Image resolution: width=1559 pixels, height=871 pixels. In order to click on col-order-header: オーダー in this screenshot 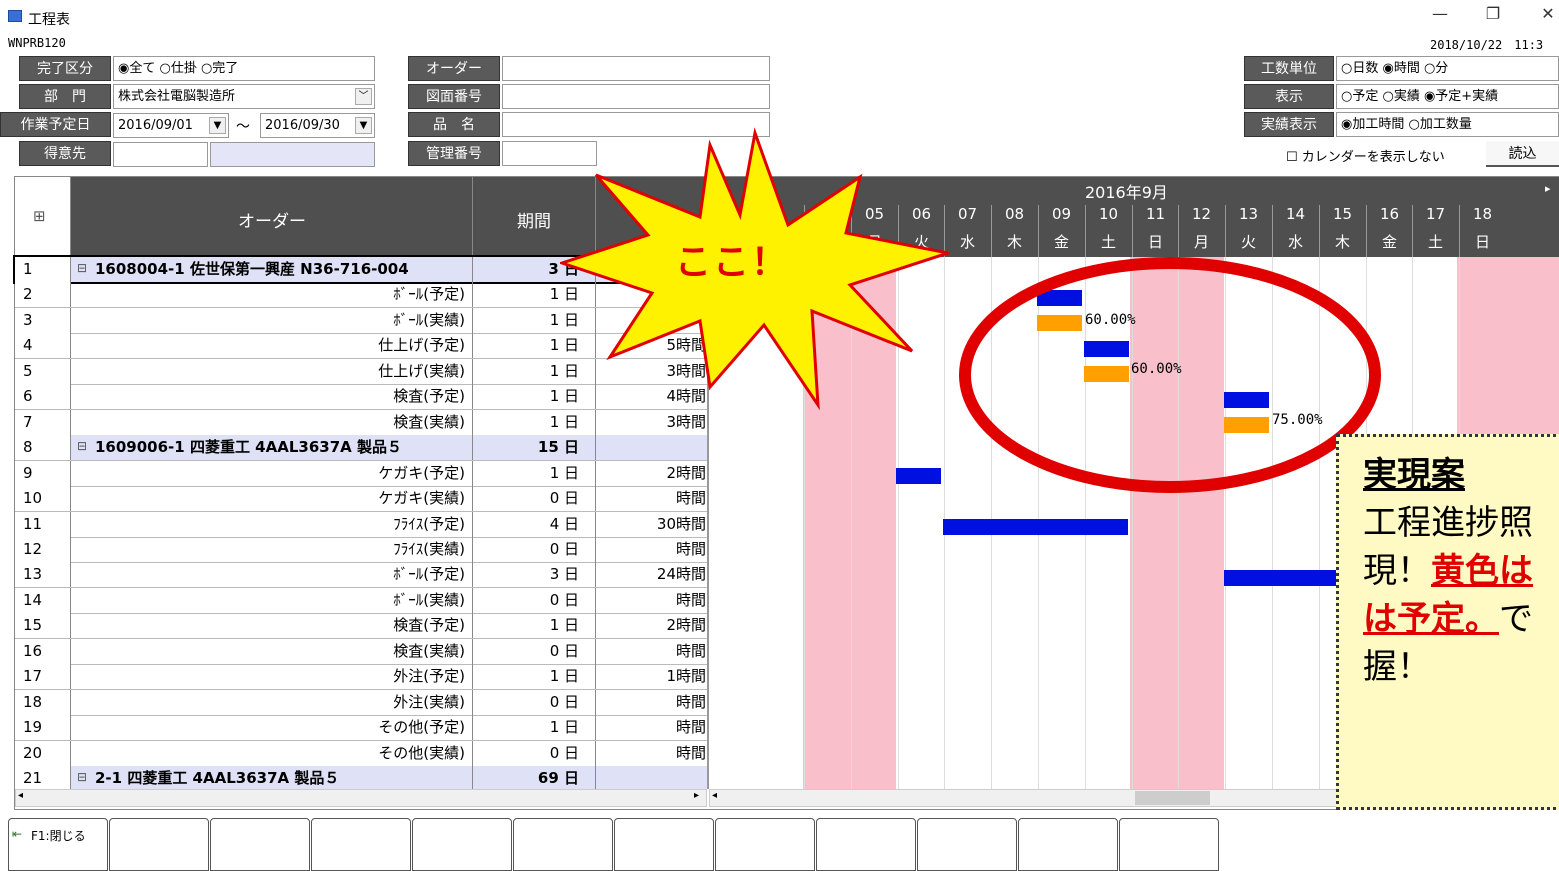, I will do `click(272, 219)`.